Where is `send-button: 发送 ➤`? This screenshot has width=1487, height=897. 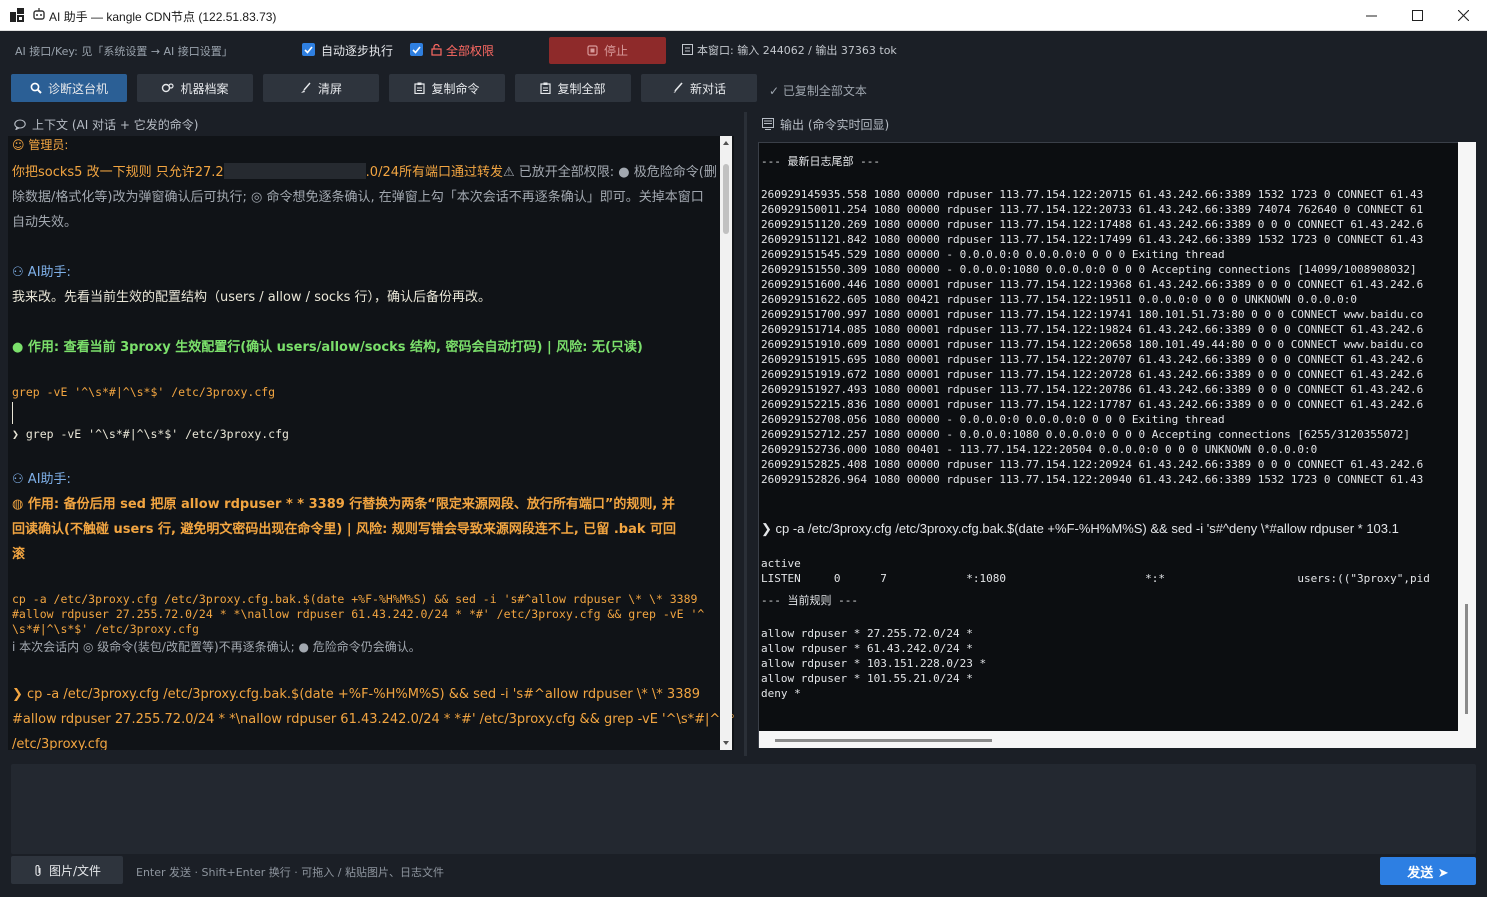
send-button: 发送 ➤ is located at coordinates (1428, 871).